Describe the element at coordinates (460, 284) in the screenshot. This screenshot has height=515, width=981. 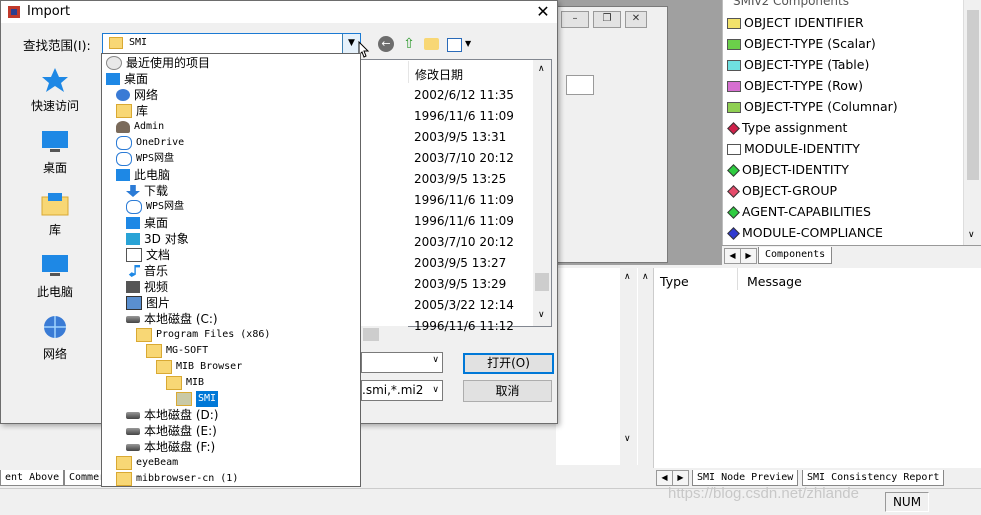
I see `file-date: 2003/9/5 13:29` at that location.